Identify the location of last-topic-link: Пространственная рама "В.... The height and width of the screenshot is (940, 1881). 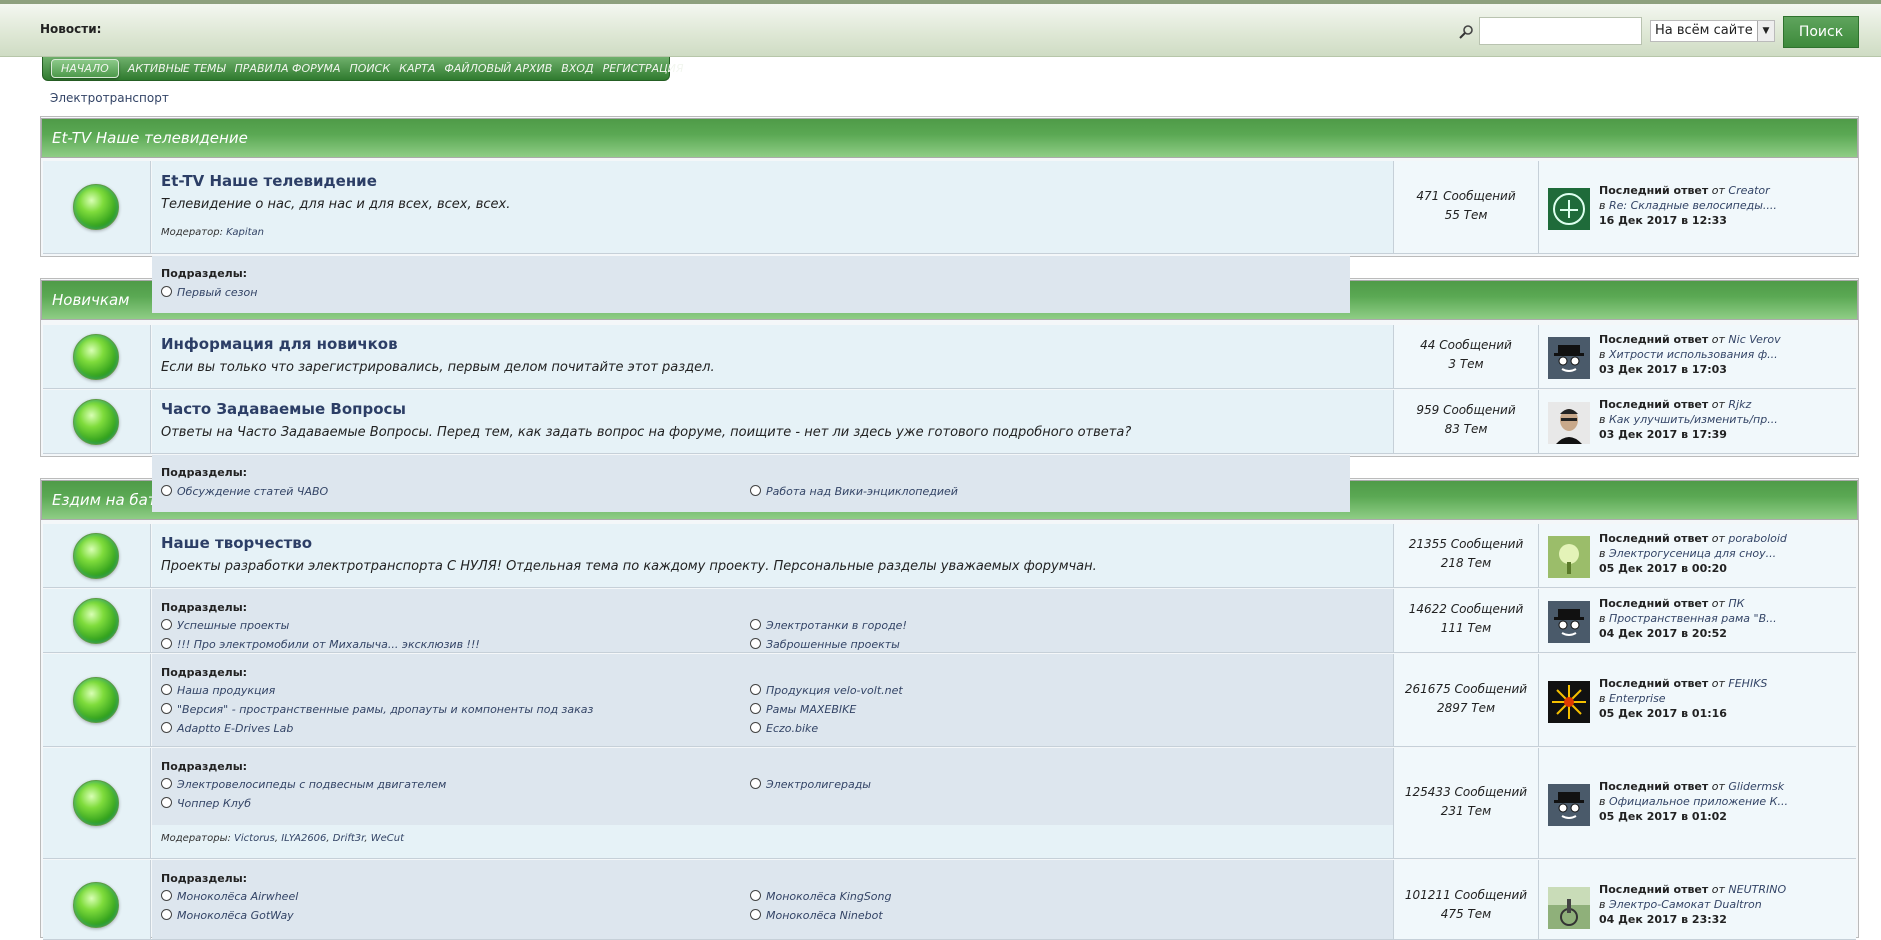
(1693, 618).